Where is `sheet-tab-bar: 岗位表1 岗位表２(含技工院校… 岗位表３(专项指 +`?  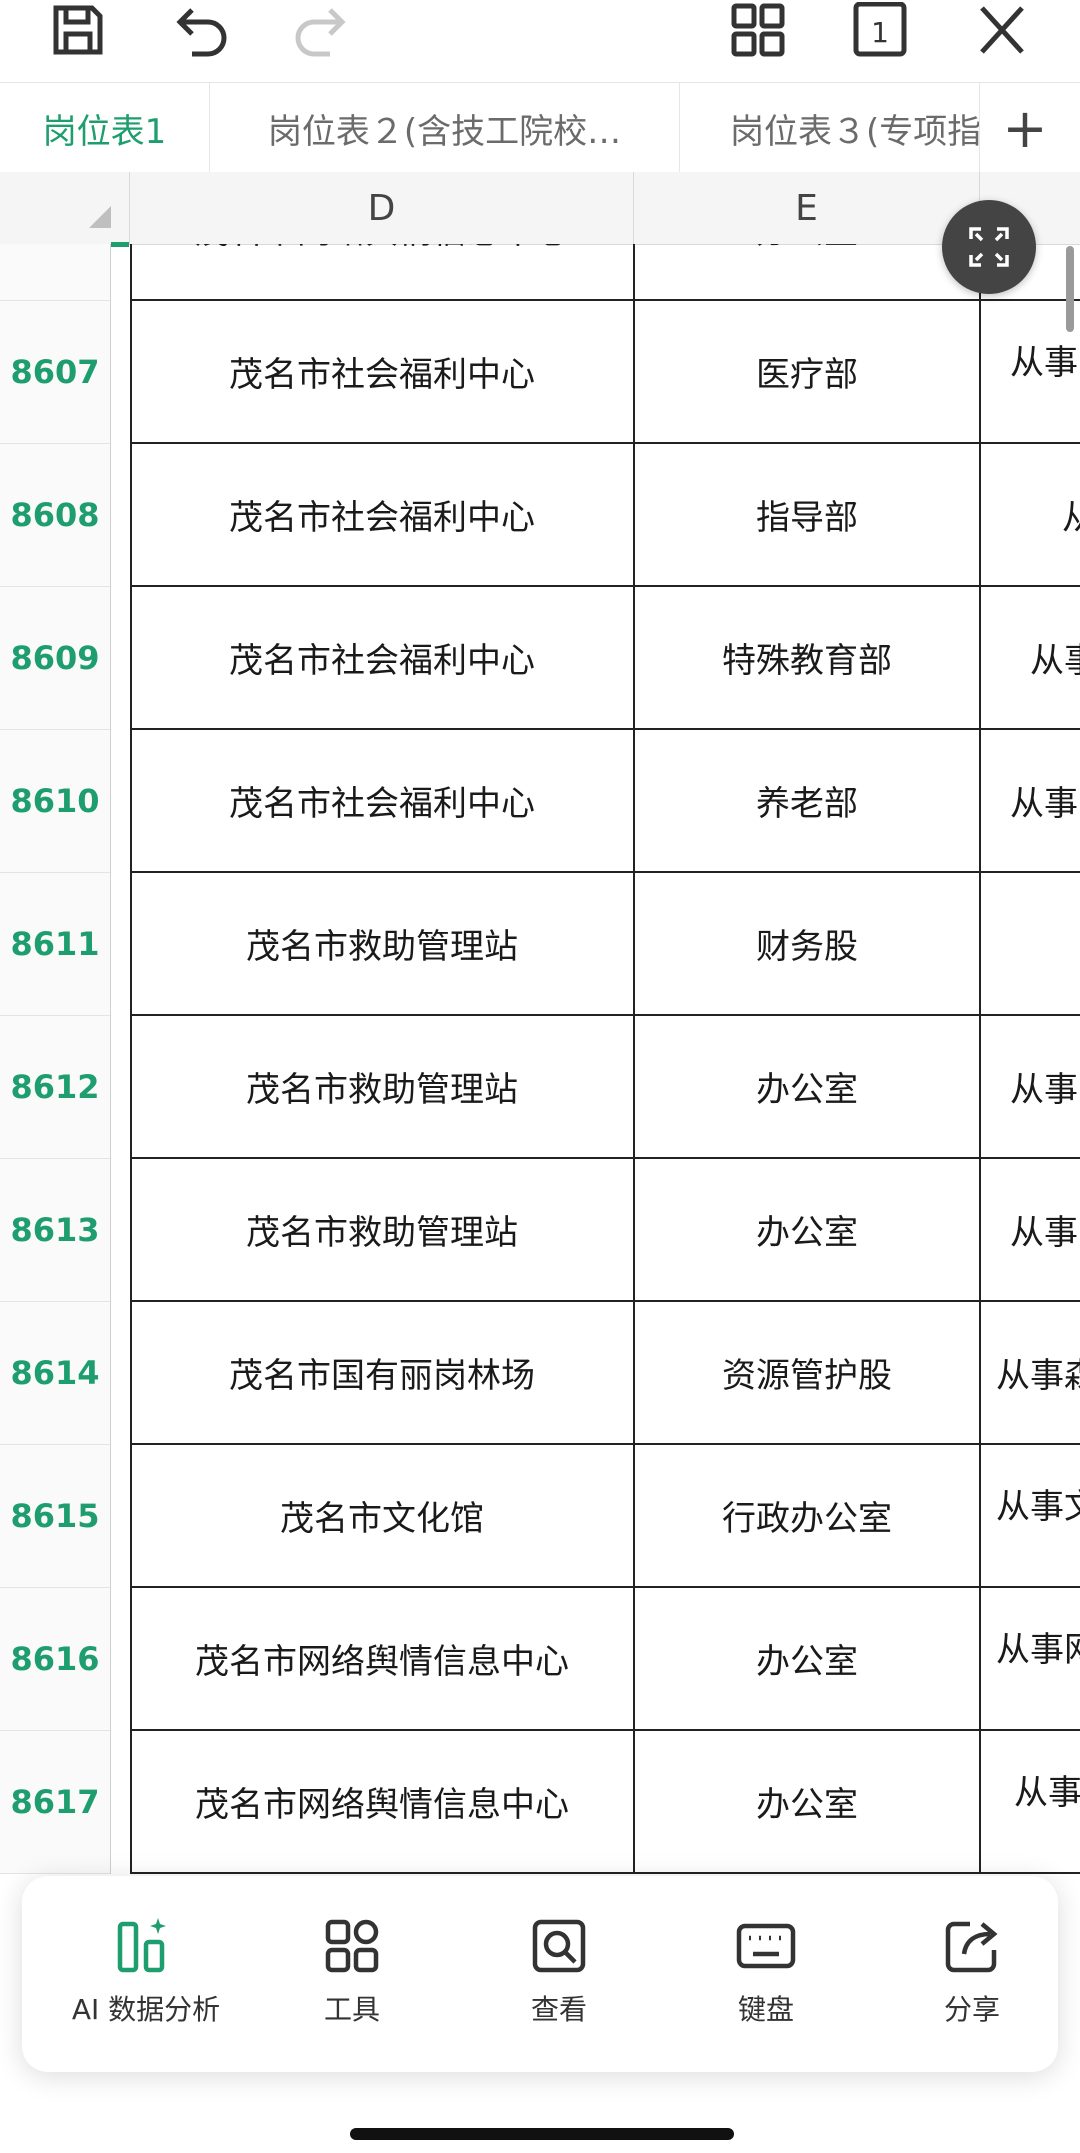
sheet-tab-bar: 岗位表1 岗位表２(含技工院校… 岗位表３(专项指 + is located at coordinates (540, 128).